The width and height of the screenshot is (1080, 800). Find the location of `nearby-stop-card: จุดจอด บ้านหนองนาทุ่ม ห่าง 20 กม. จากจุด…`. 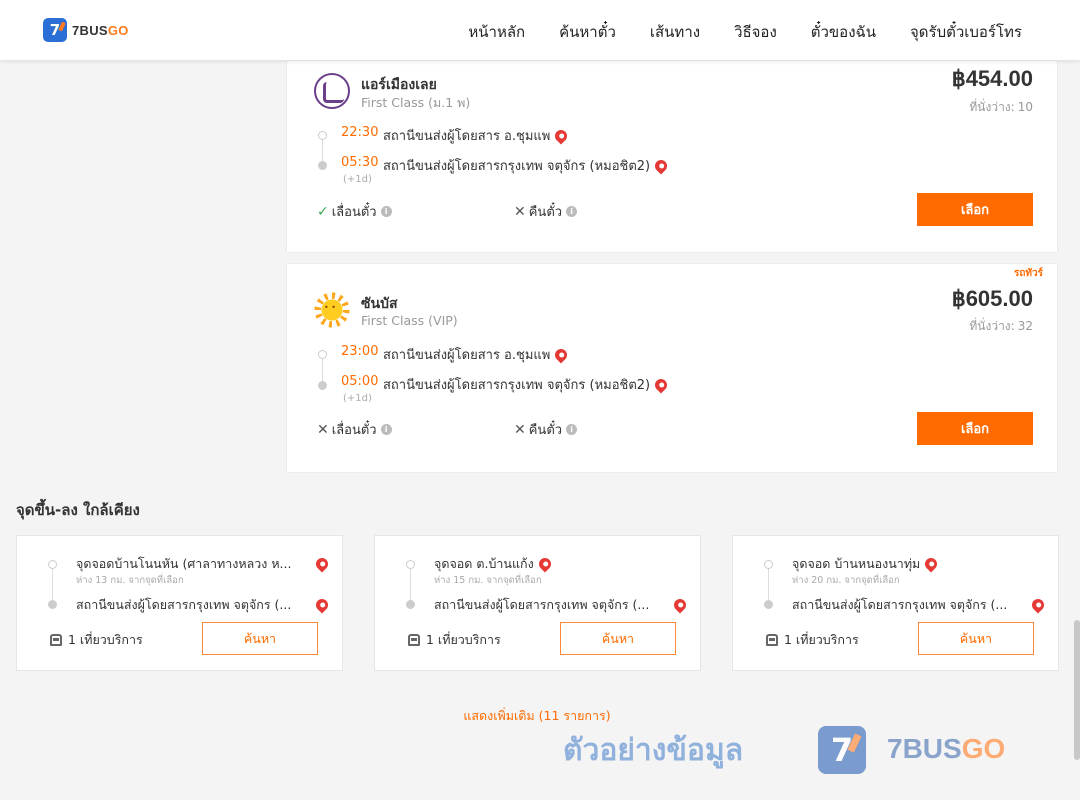

nearby-stop-card: จุดจอด บ้านหนองนาทุ่ม ห่าง 20 กม. จากจุด… is located at coordinates (895, 603).